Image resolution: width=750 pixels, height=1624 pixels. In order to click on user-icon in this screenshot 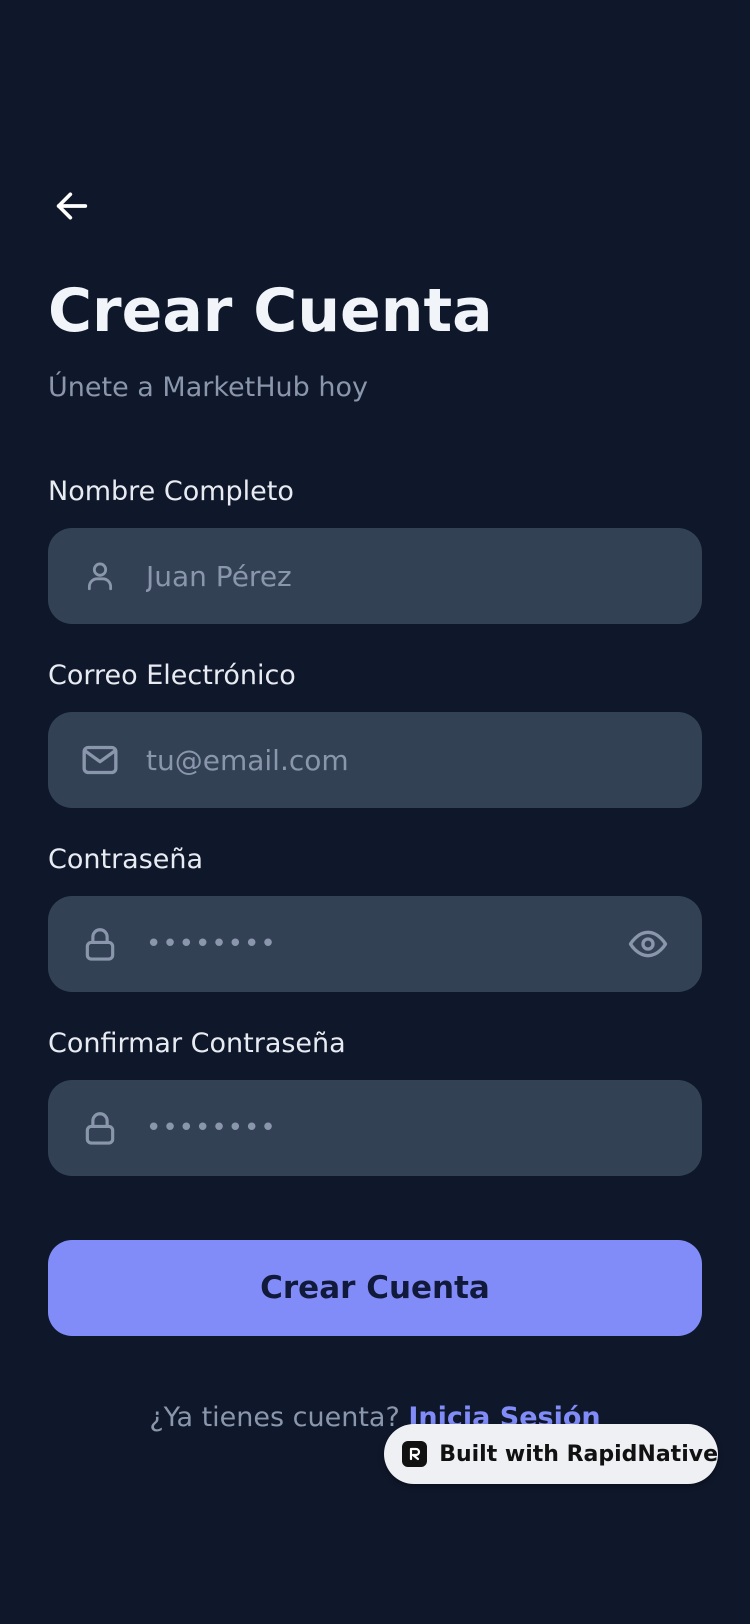, I will do `click(100, 576)`.